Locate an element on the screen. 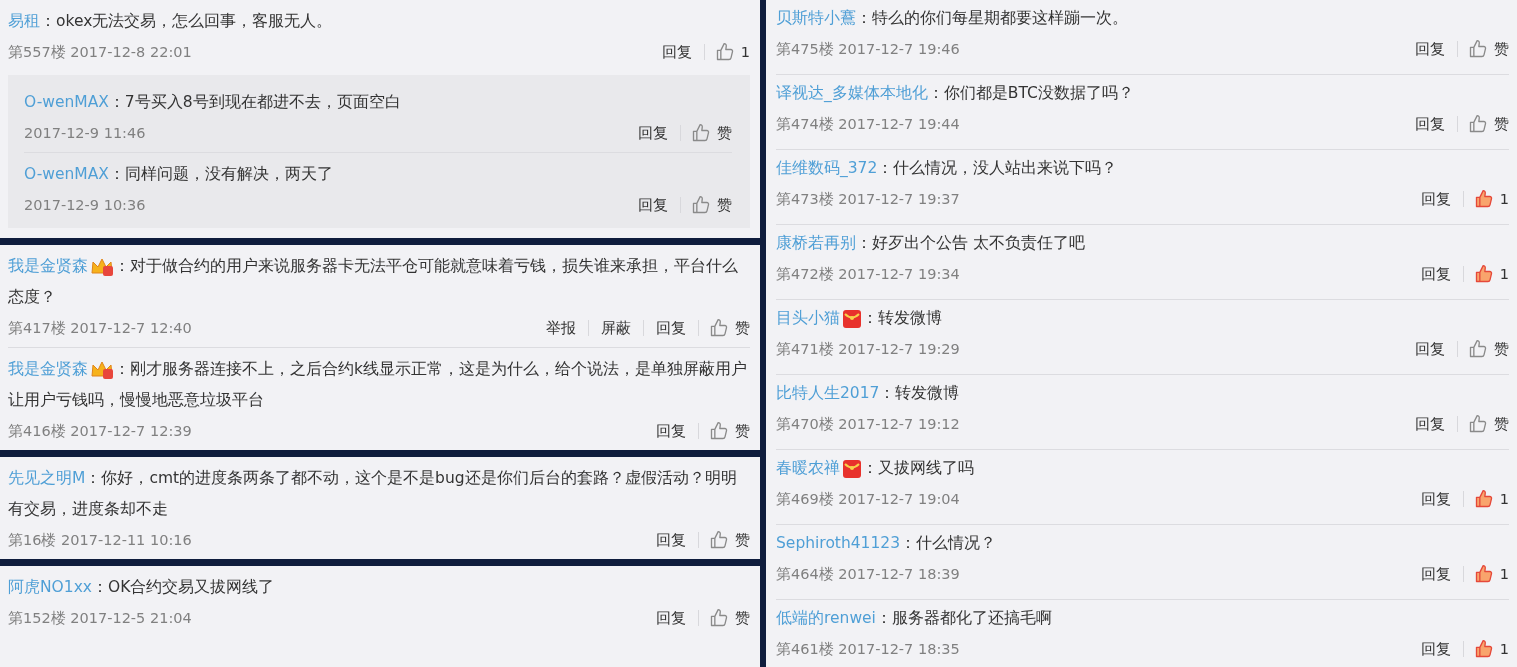 This screenshot has width=1517, height=667. action-link: 屏蔽 is located at coordinates (616, 328).